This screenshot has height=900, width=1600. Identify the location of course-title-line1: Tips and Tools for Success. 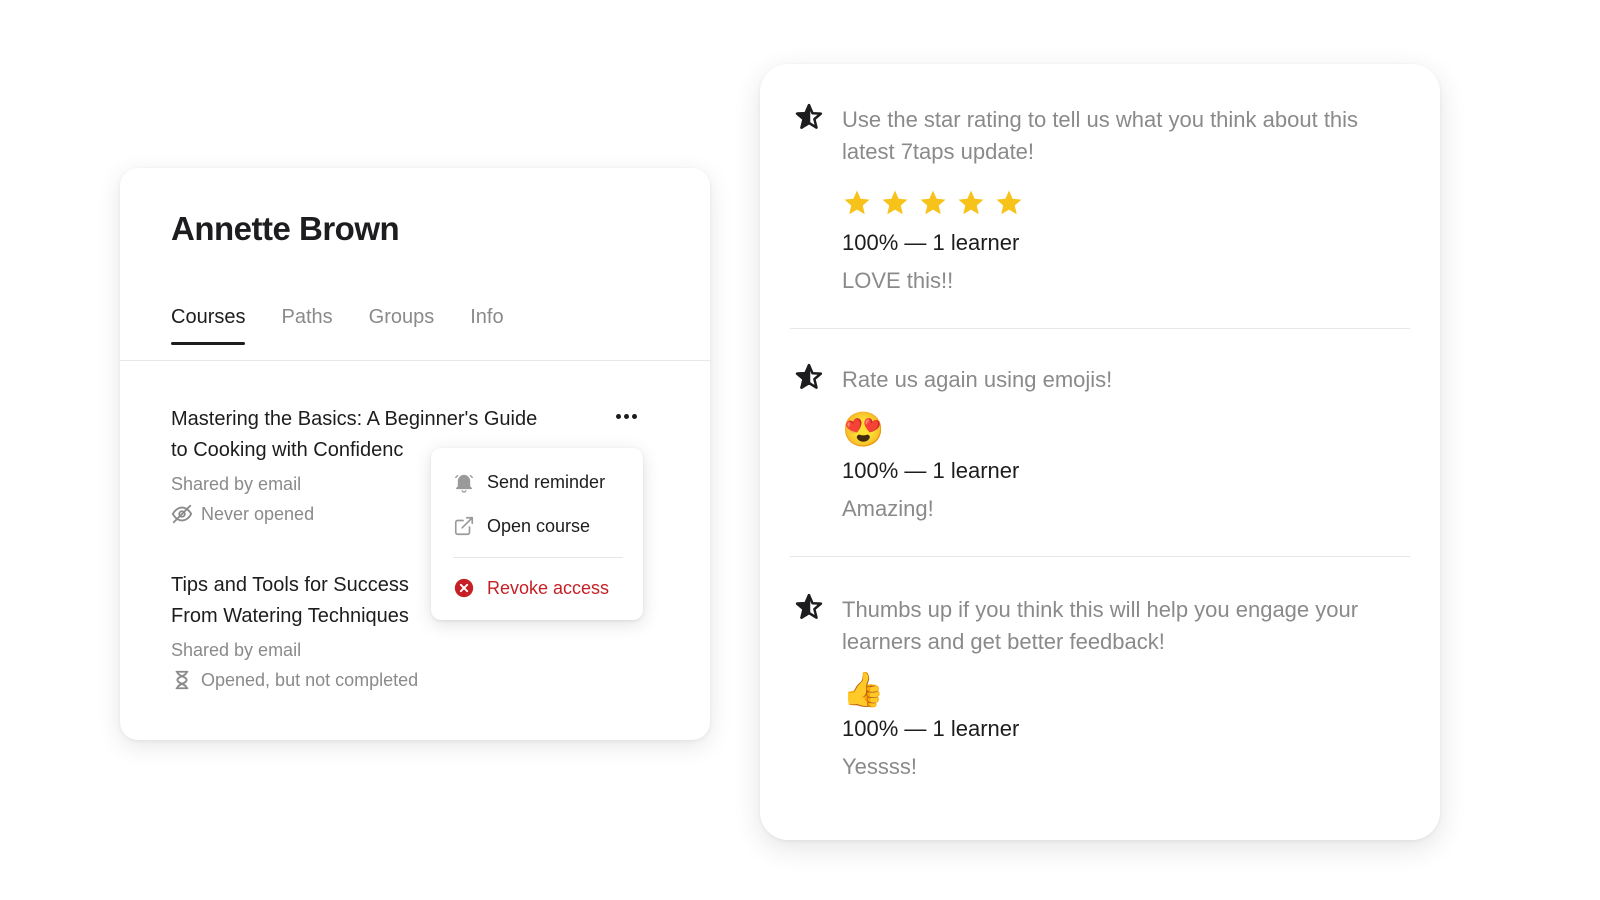
(290, 585).